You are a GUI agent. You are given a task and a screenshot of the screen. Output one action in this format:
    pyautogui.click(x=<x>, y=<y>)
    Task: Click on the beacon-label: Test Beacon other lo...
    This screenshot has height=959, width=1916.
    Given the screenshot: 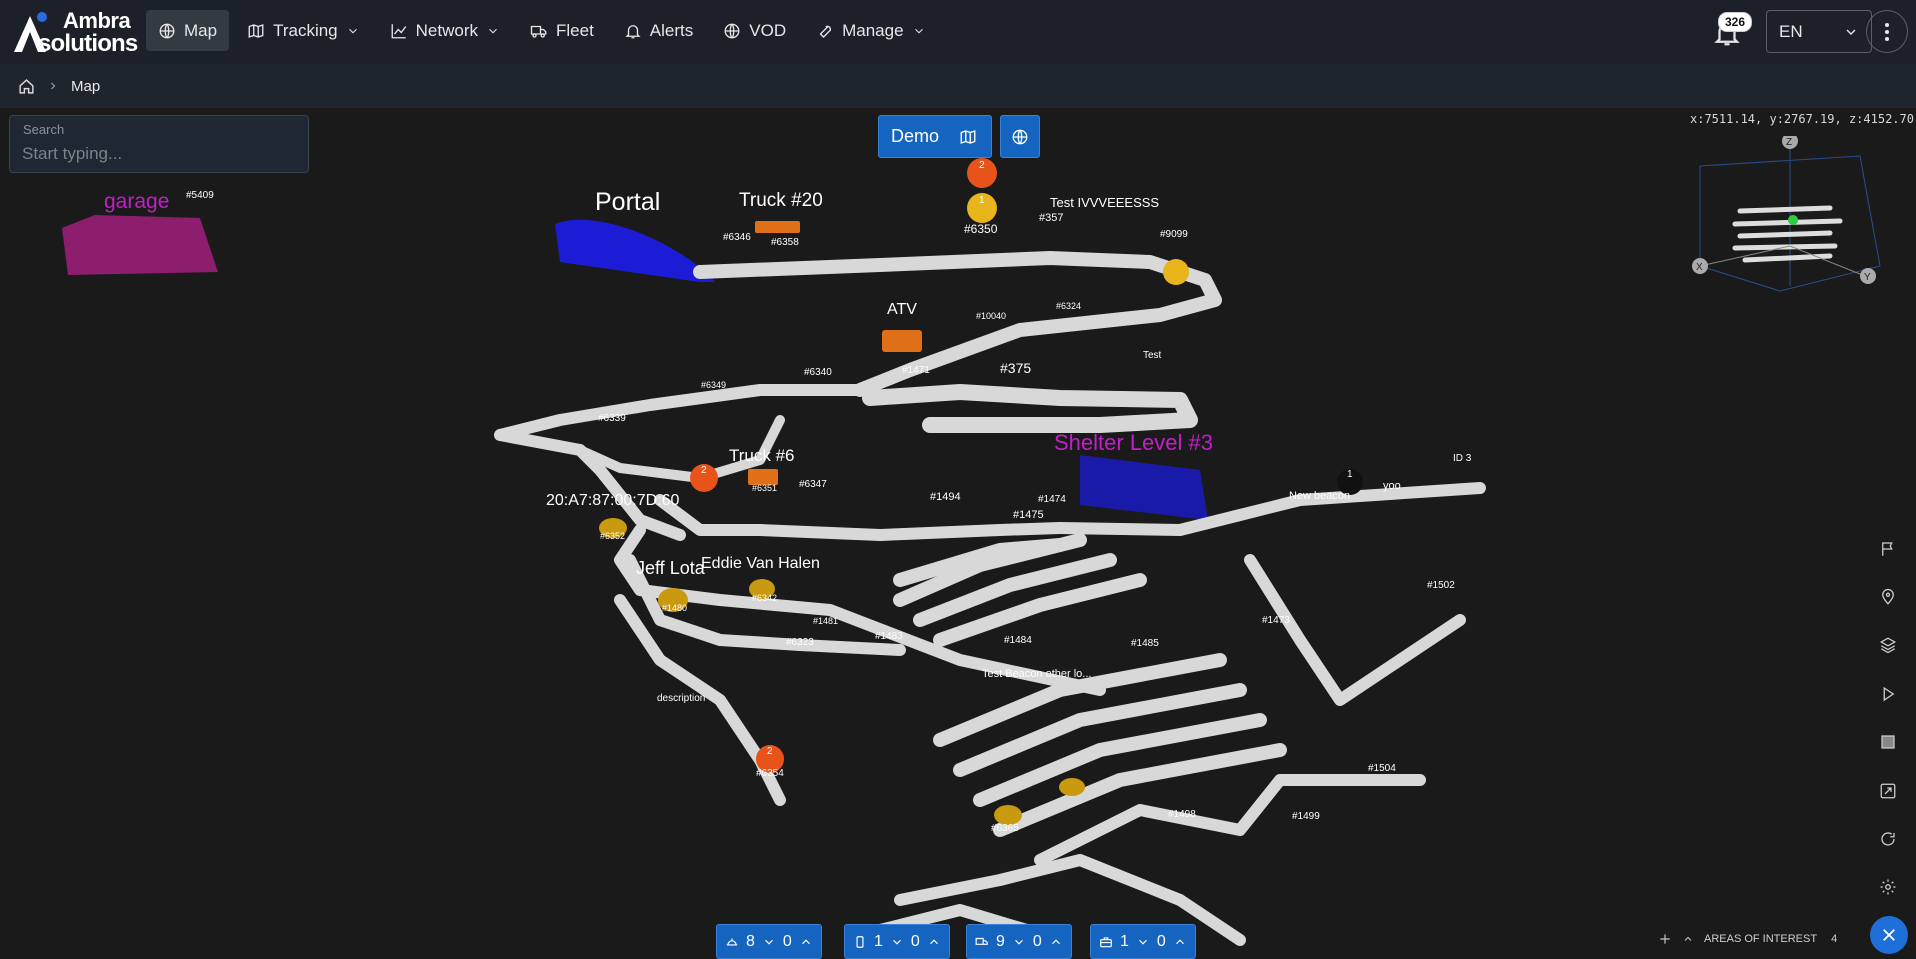 What is the action you would take?
    pyautogui.click(x=1036, y=674)
    